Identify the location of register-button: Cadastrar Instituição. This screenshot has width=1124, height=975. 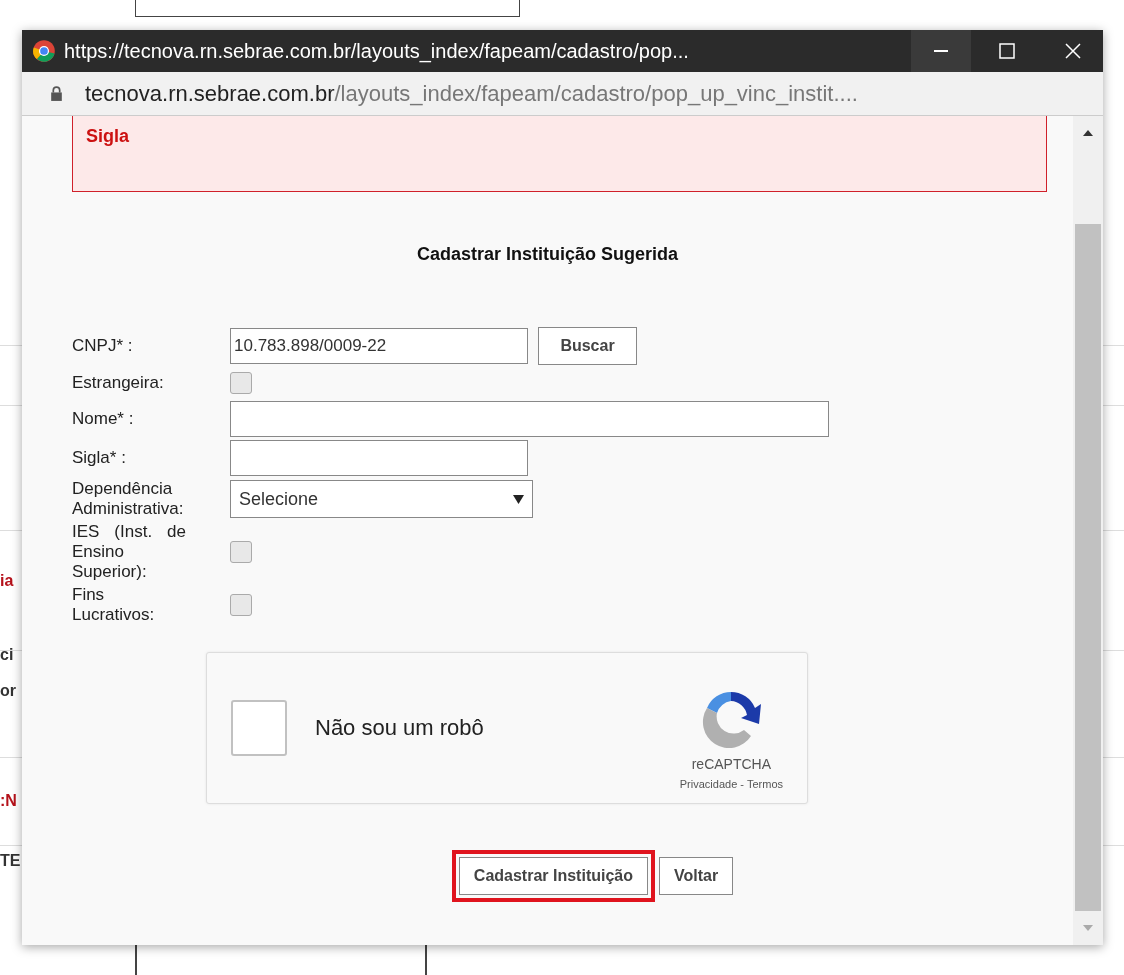
(553, 876).